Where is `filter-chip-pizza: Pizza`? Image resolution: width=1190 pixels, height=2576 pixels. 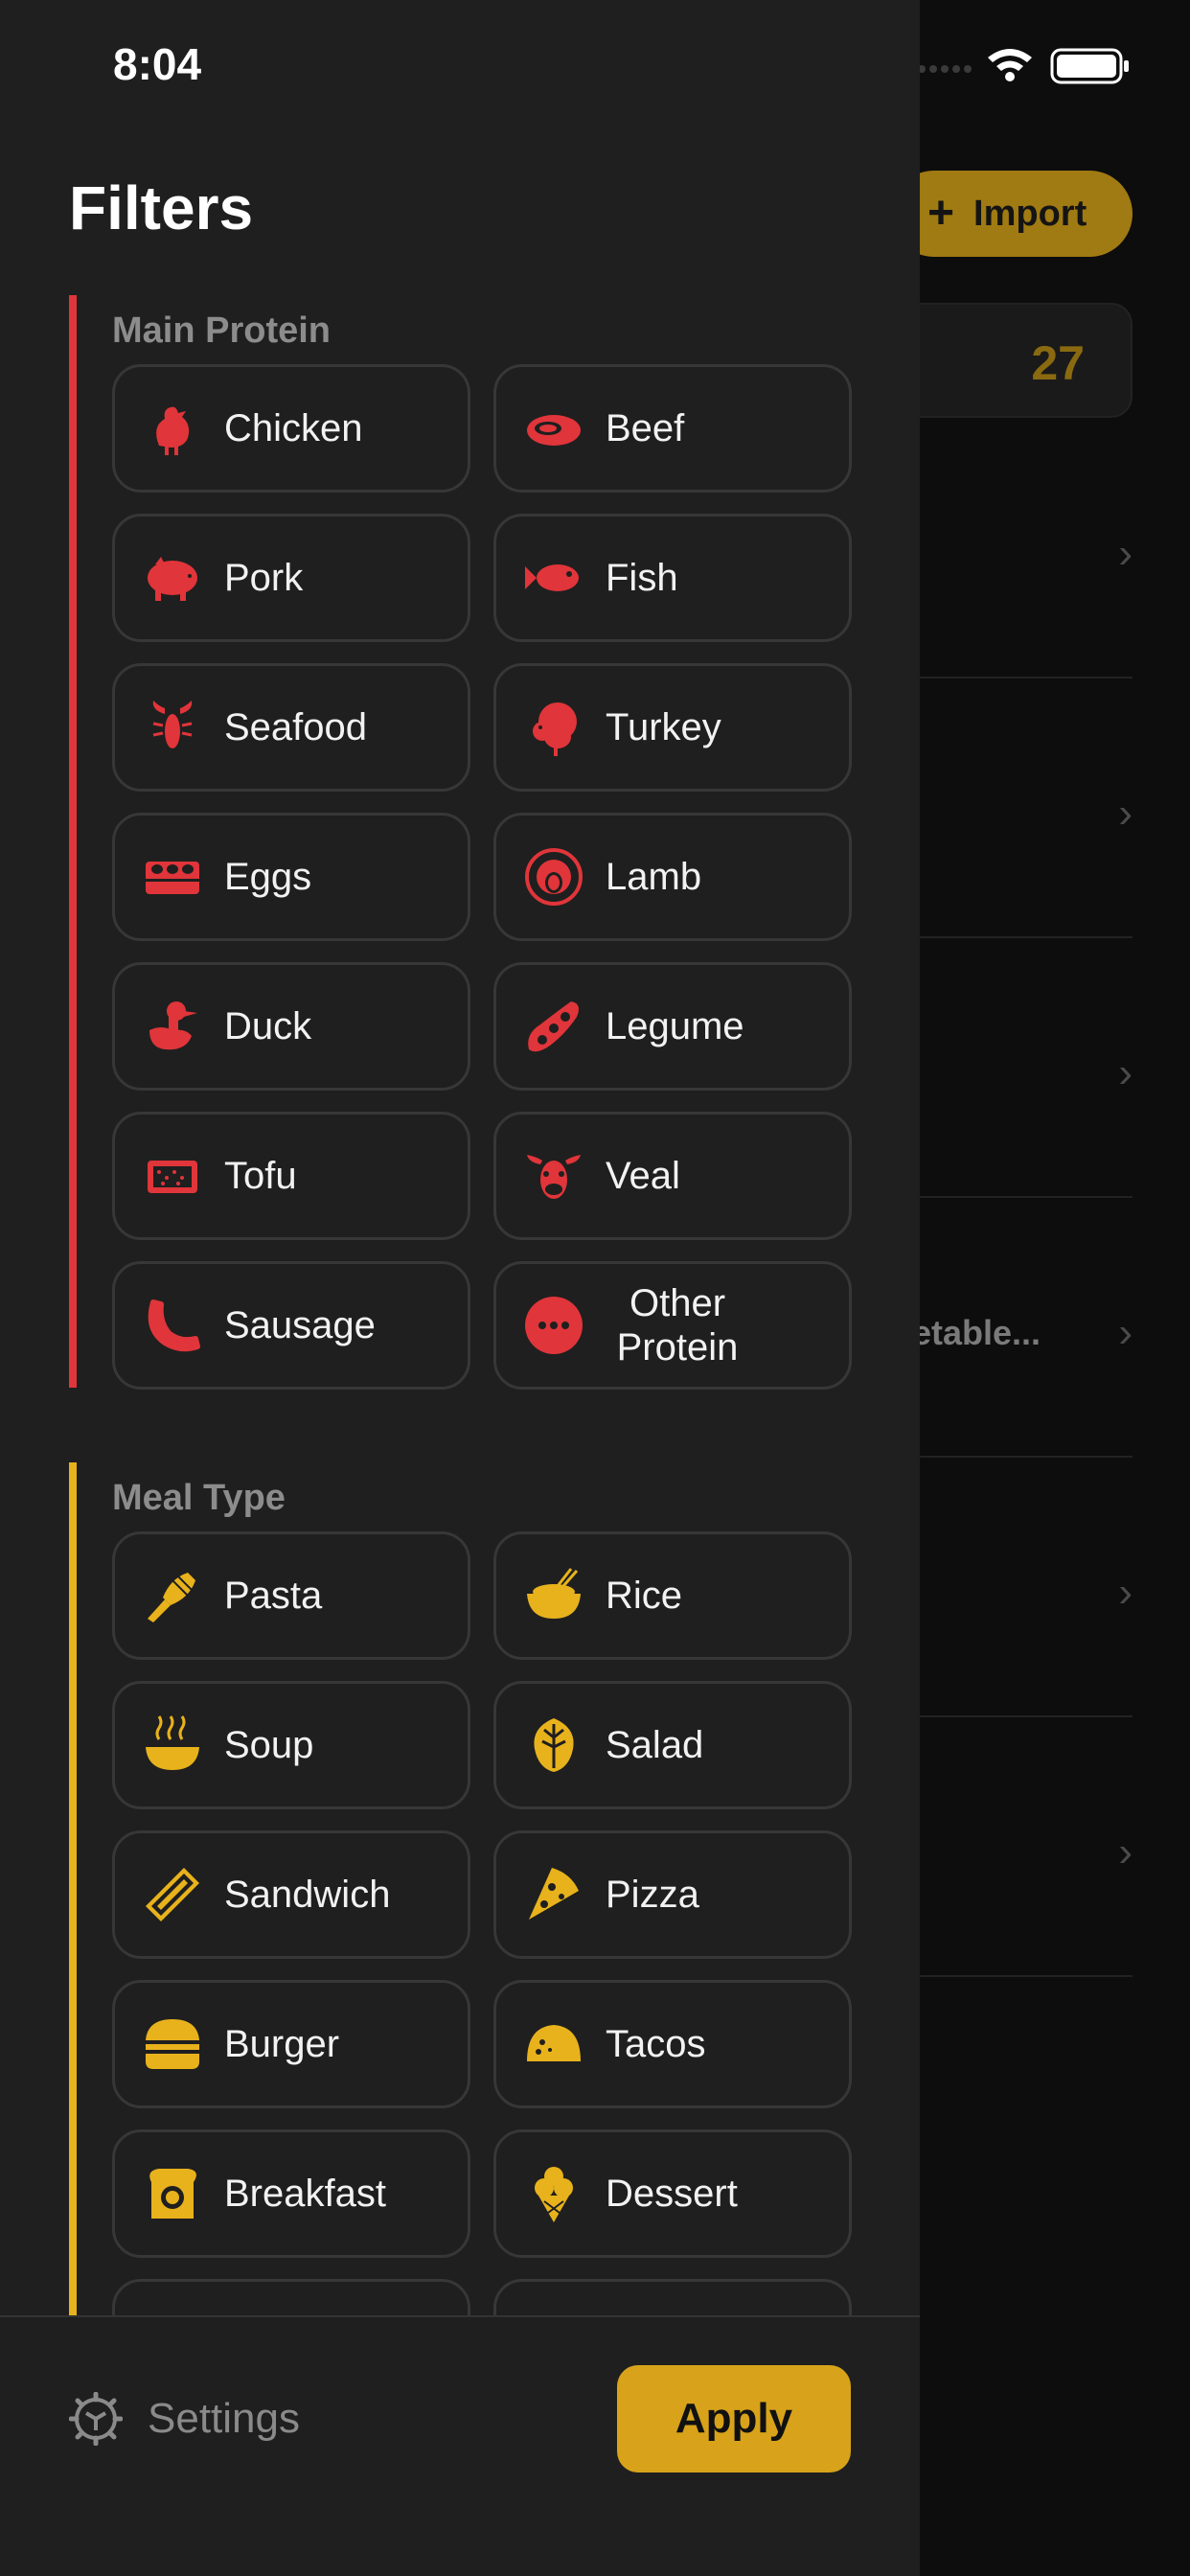
filter-chip-pizza: Pizza is located at coordinates (672, 1894).